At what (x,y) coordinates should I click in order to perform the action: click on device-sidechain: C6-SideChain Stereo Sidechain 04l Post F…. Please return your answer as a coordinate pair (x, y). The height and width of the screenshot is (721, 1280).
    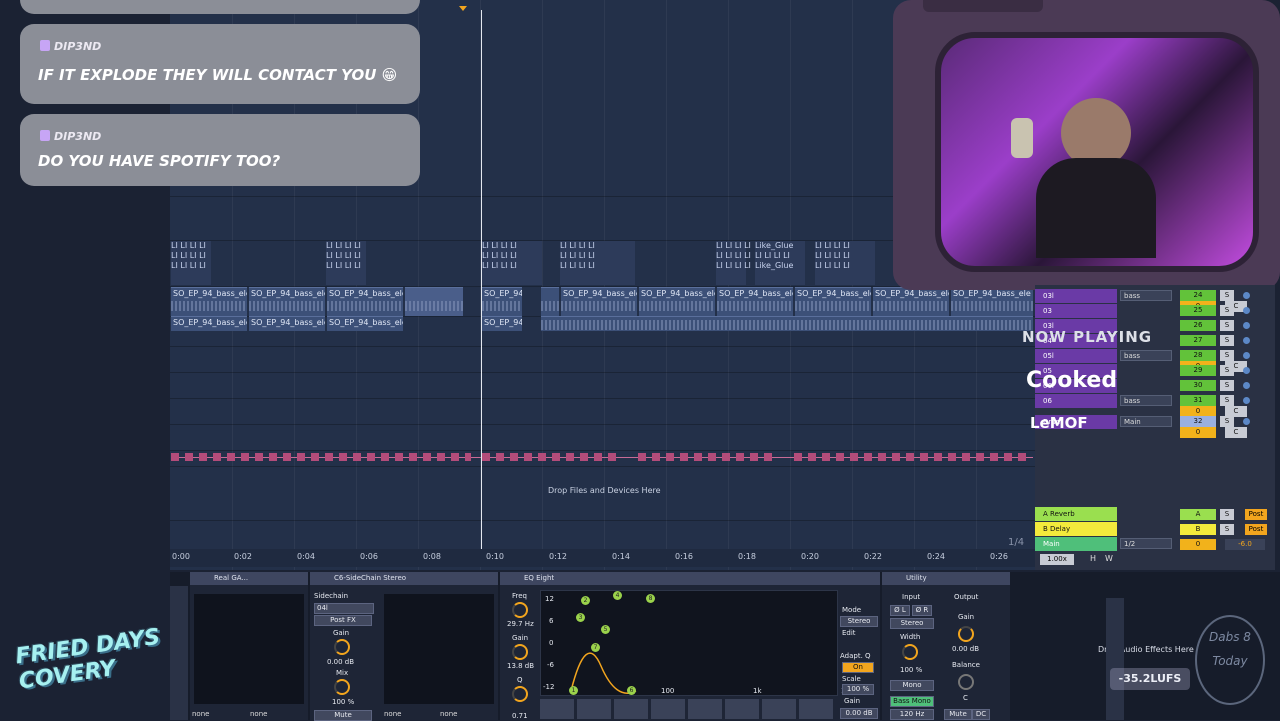
    Looking at the image, I should click on (404, 646).